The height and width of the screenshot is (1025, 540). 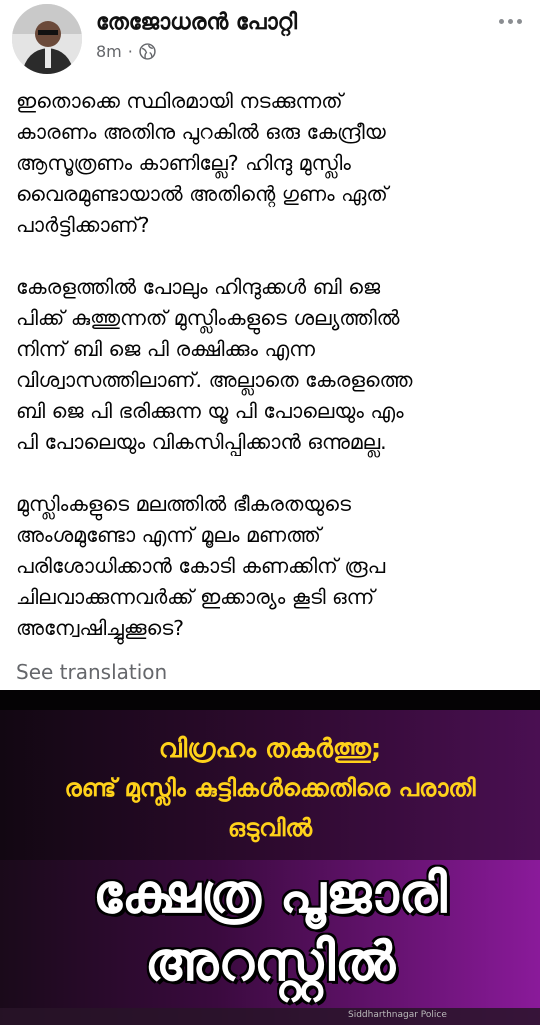 What do you see at coordinates (270, 1016) in the screenshot?
I see `image-footer-strip` at bounding box center [270, 1016].